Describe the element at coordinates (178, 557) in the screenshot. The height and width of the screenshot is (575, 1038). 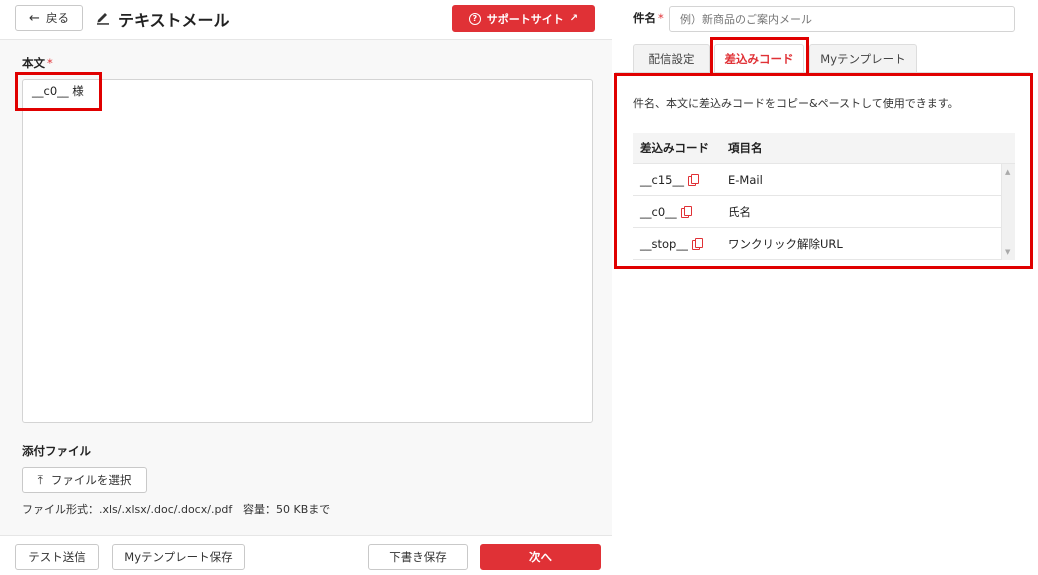
I see `save-template-button: Myテンプレート保存` at that location.